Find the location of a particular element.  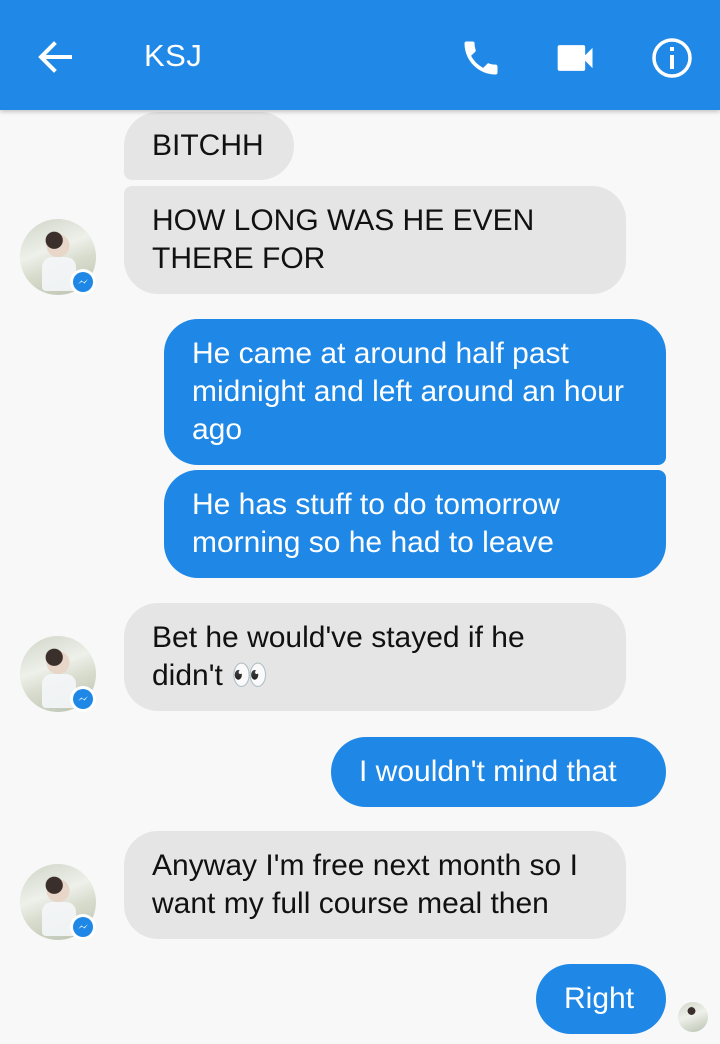

phone-icon is located at coordinates (481, 58).